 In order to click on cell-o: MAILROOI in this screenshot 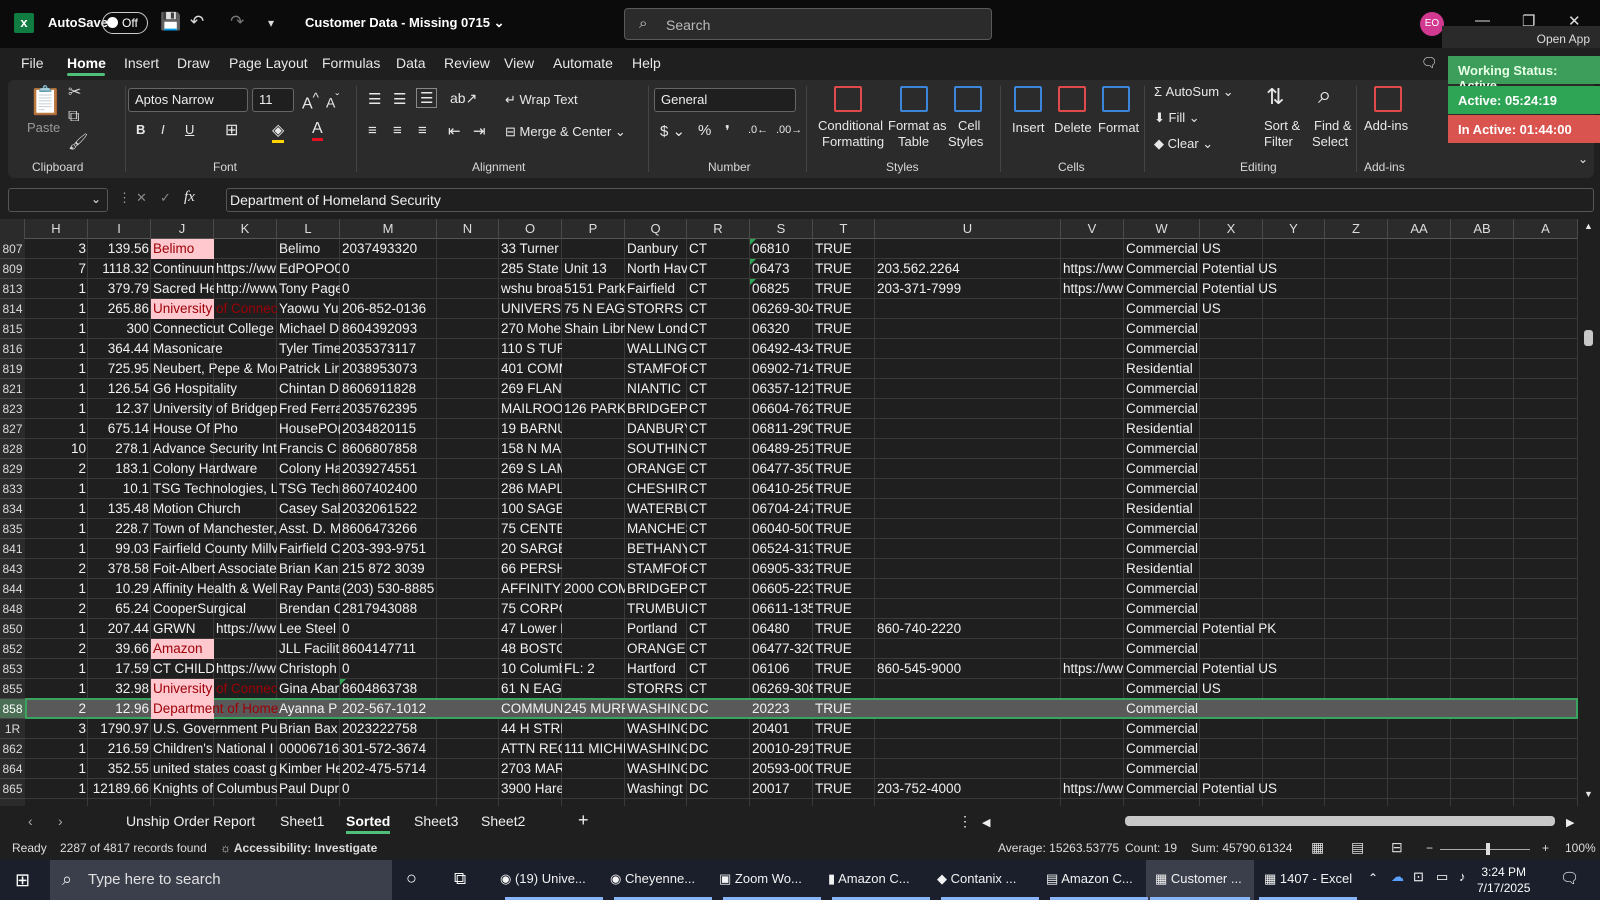, I will do `click(530, 409)`.